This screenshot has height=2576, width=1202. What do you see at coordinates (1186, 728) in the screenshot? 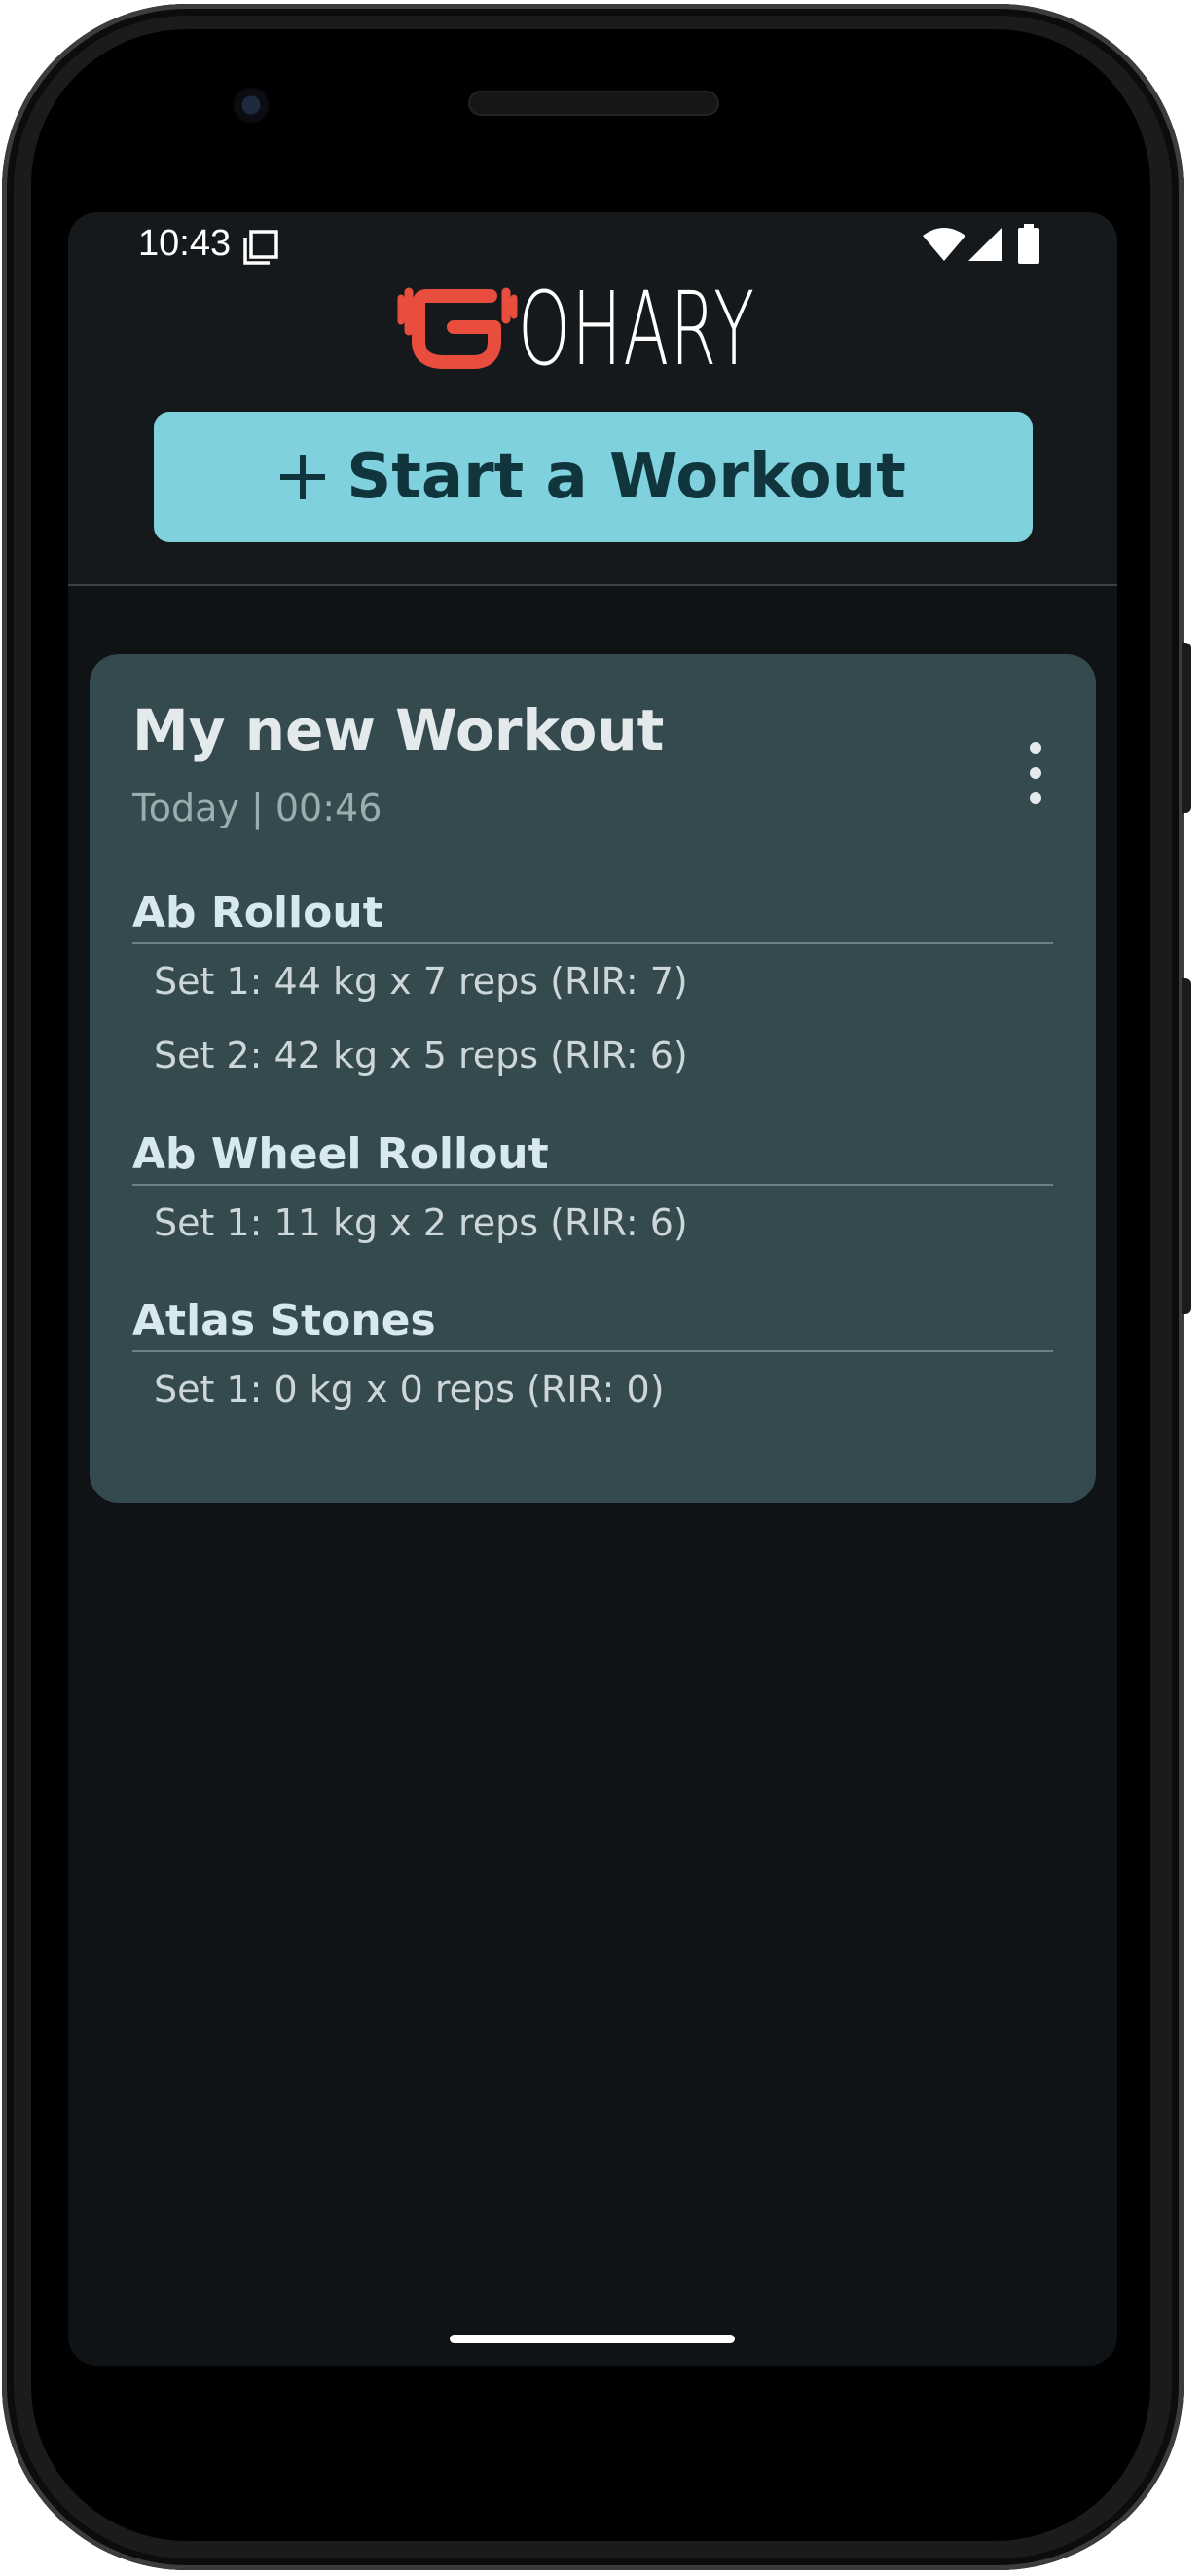
I see `power-button` at bounding box center [1186, 728].